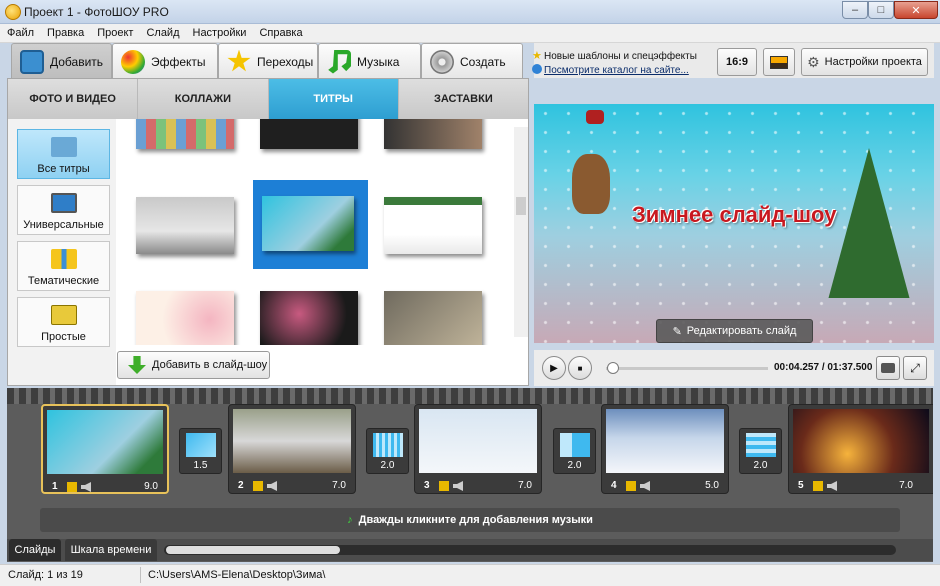  I want to click on category-label: Простые, so click(63, 337).